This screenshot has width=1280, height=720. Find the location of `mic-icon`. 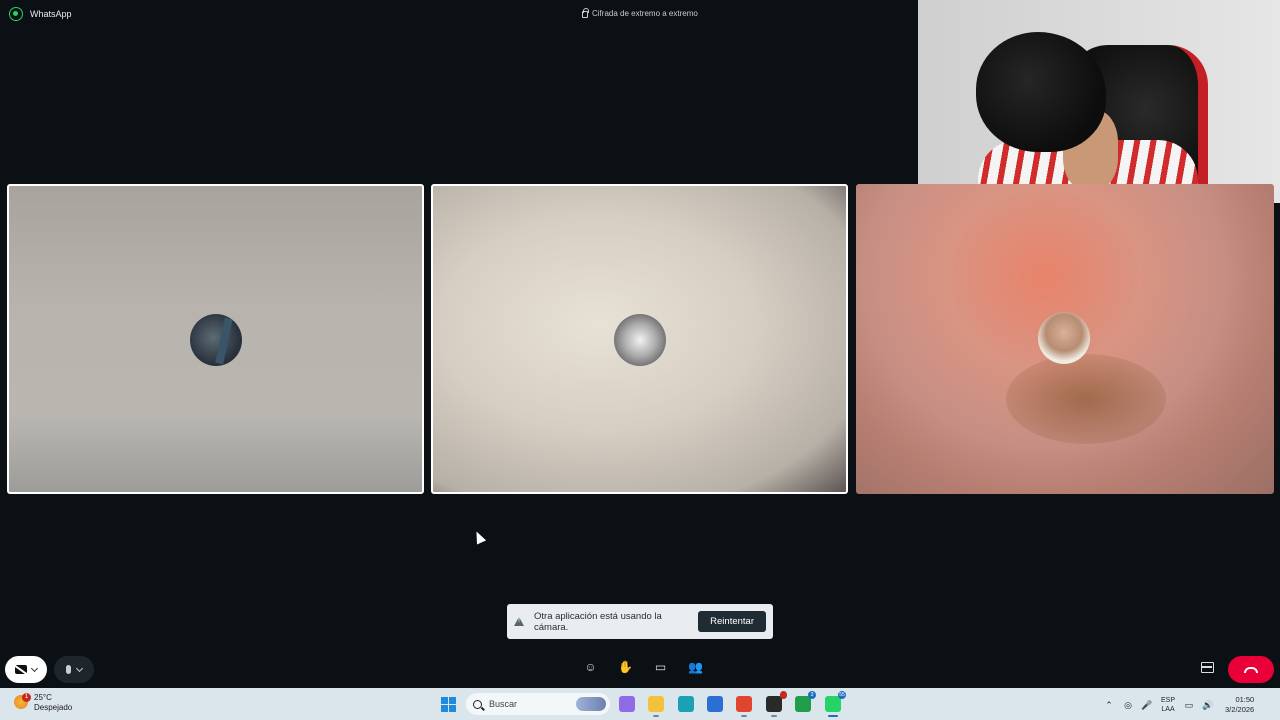

mic-icon is located at coordinates (68, 669).